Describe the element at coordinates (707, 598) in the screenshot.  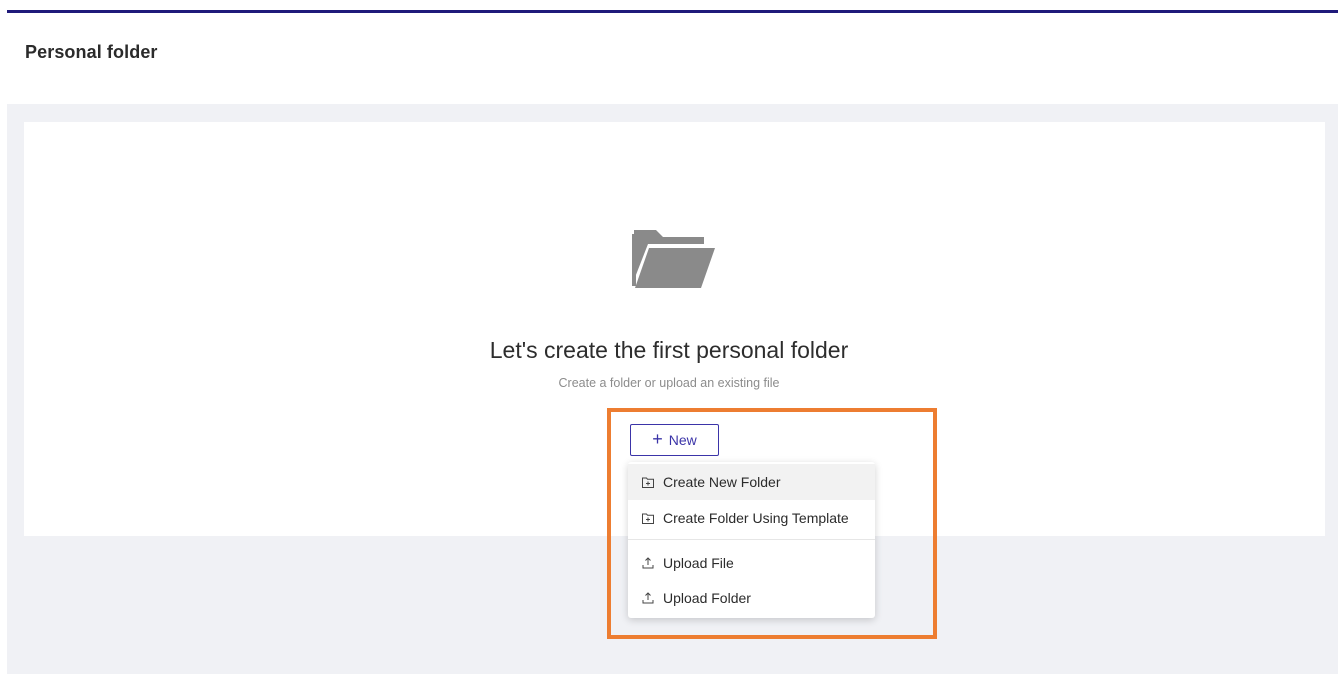
I see `menu-item-label: Upload Folder` at that location.